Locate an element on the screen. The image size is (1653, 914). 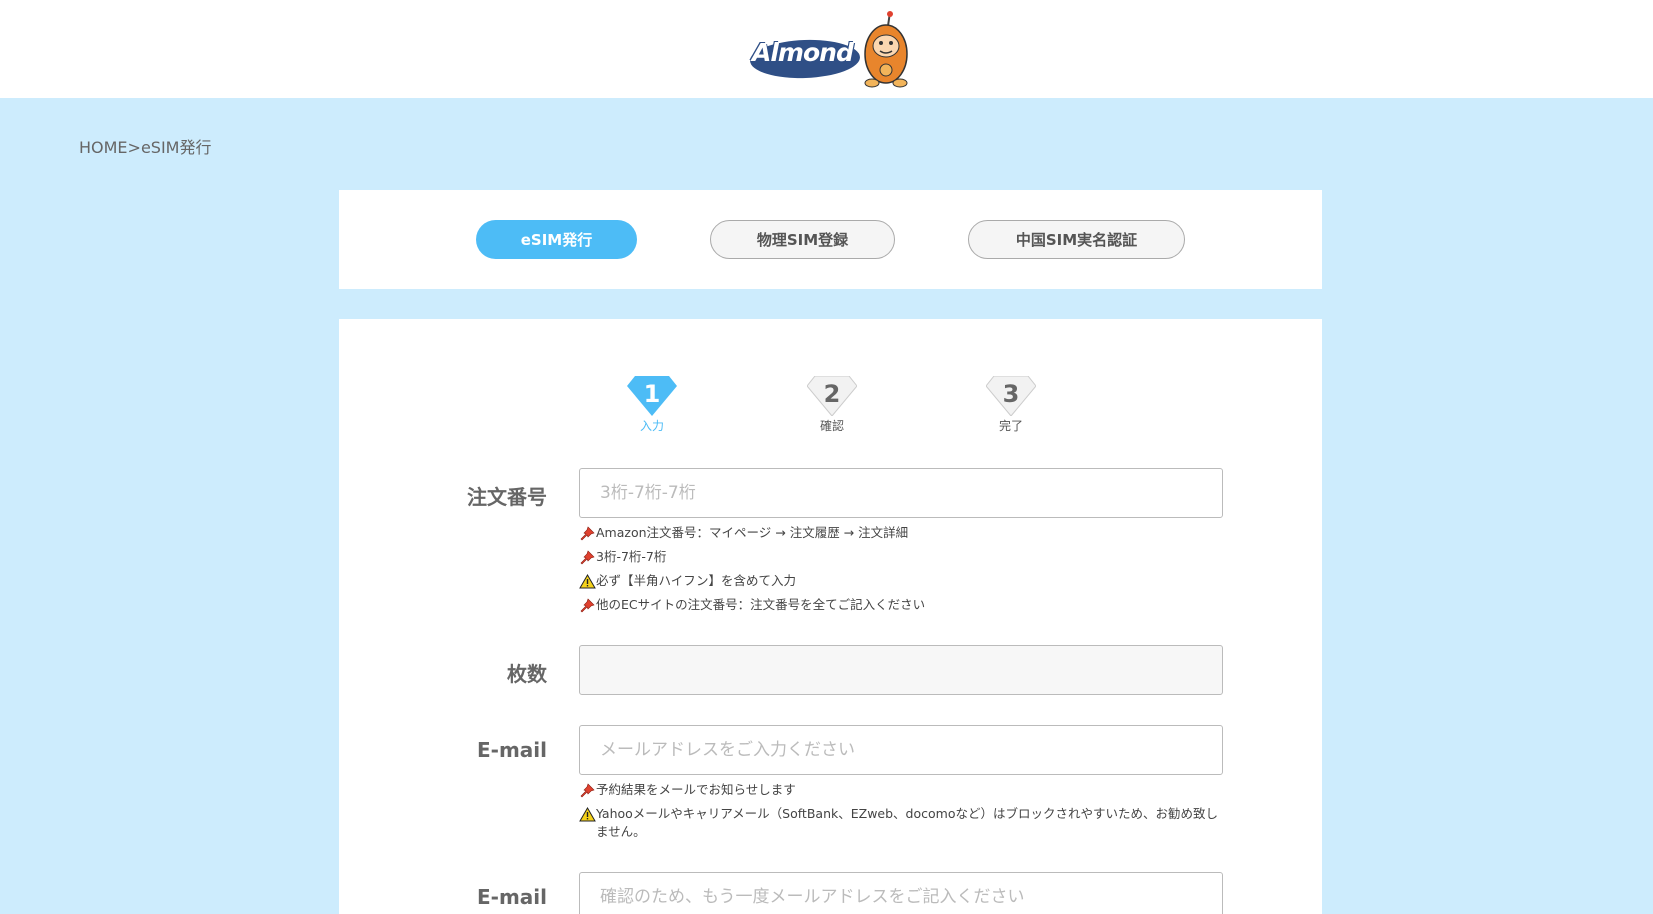
step-label: 確認 is located at coordinates (831, 426).